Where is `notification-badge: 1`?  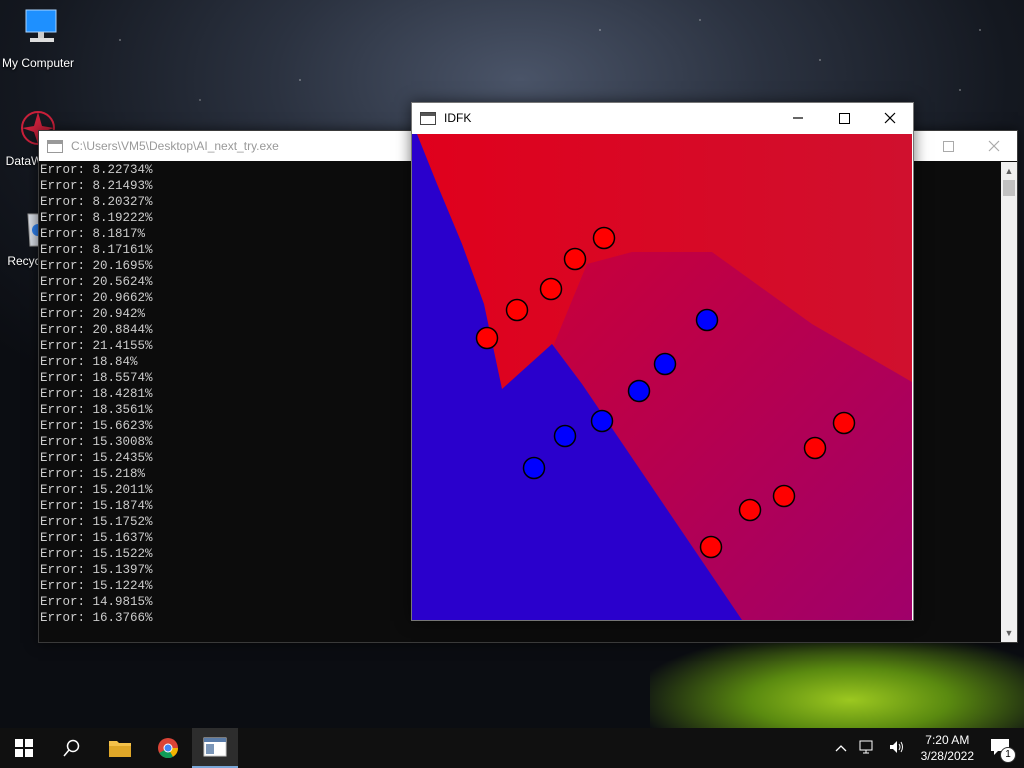 notification-badge: 1 is located at coordinates (1008, 754).